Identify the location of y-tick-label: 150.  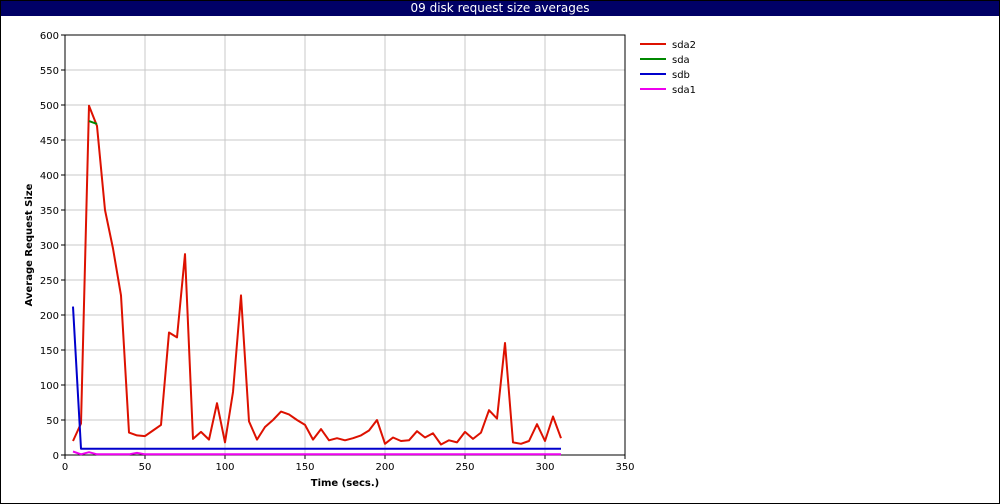
(49, 351).